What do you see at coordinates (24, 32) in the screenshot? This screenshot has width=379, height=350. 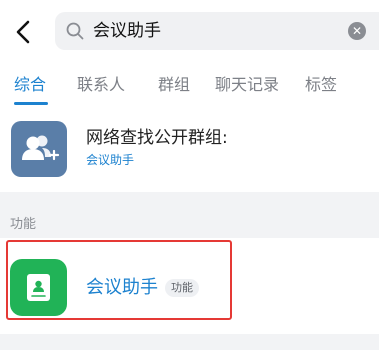 I see `chevron-left-icon` at bounding box center [24, 32].